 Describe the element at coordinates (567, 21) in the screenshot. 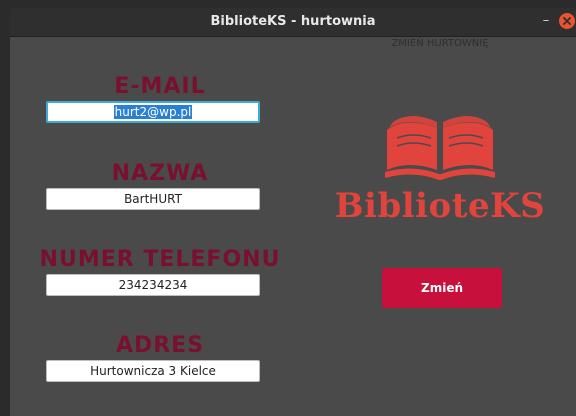

I see `close-icon` at that location.